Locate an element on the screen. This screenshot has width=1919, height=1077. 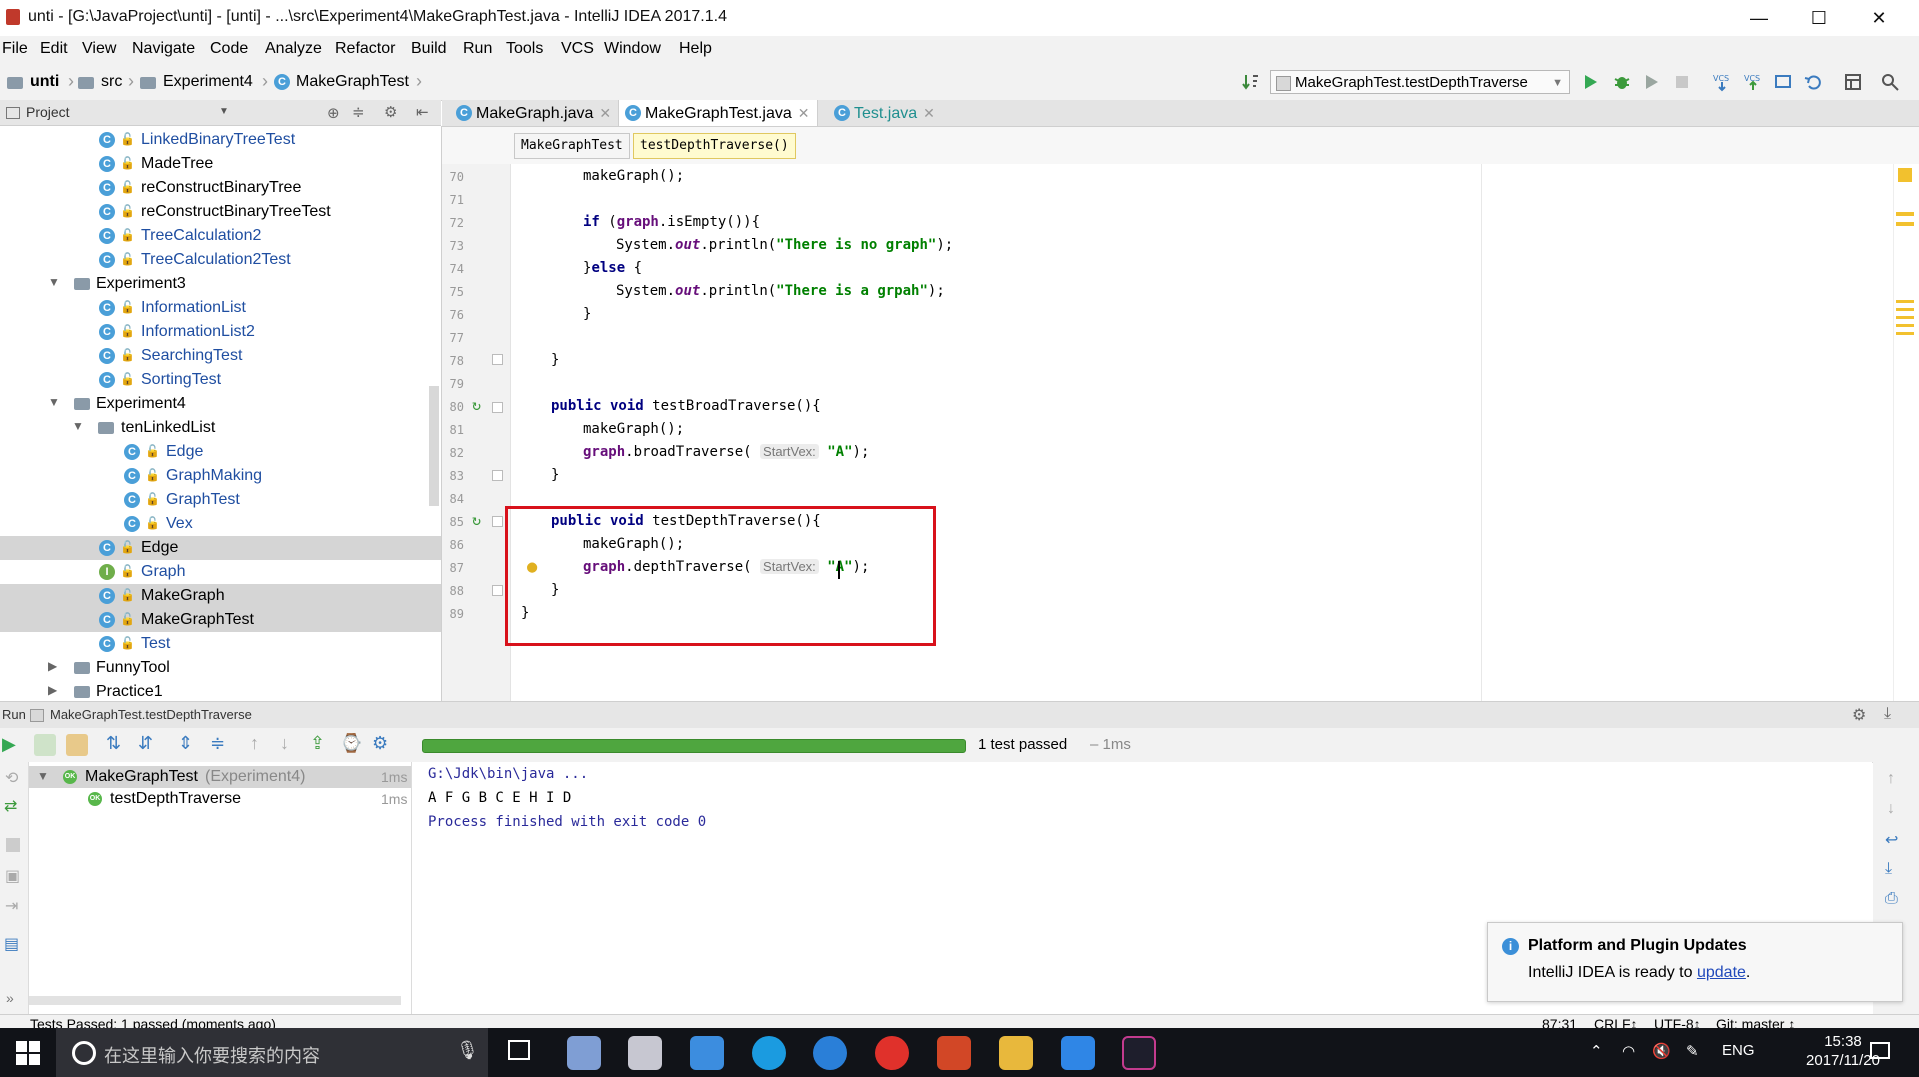
minimize-panel-icon: ⤓ is located at coordinates (1887, 714).